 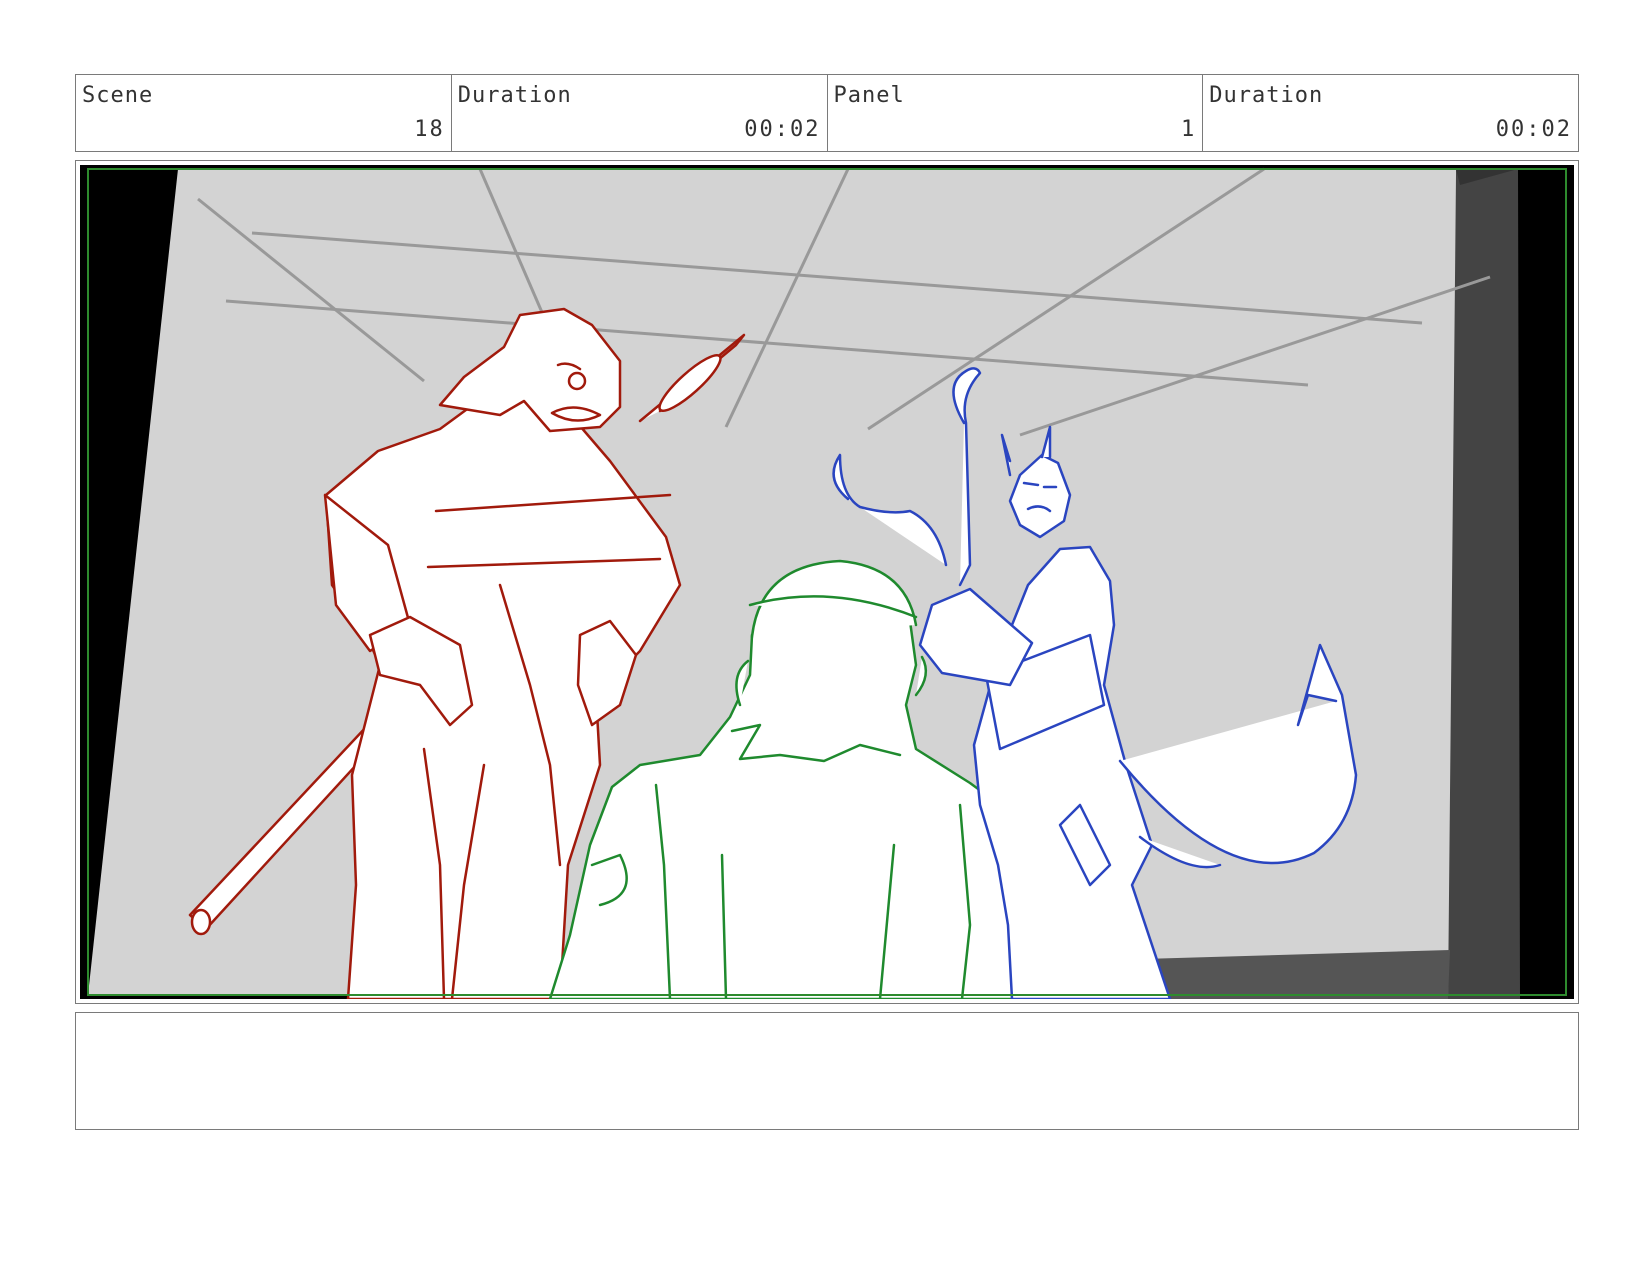 I want to click on scene-duration-cell: Duration 00:02, so click(x=640, y=113).